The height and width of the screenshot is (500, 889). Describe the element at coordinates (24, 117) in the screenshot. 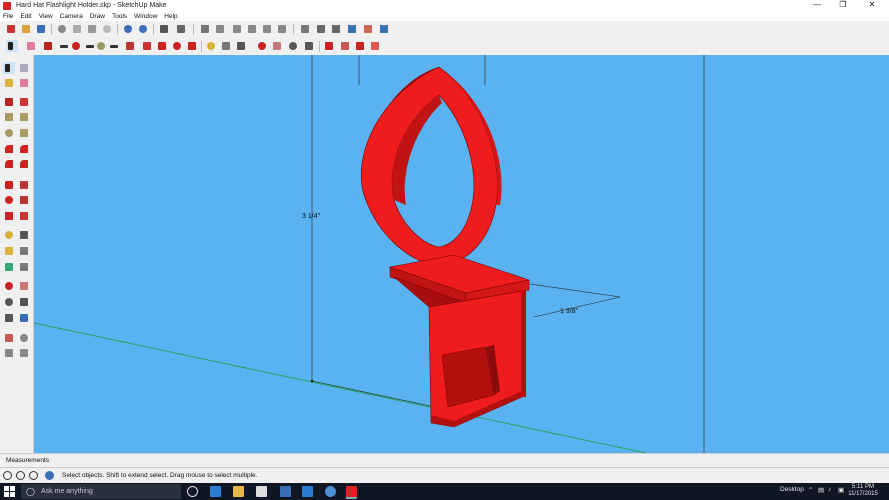

I see `rotated-rectangle-icon` at that location.